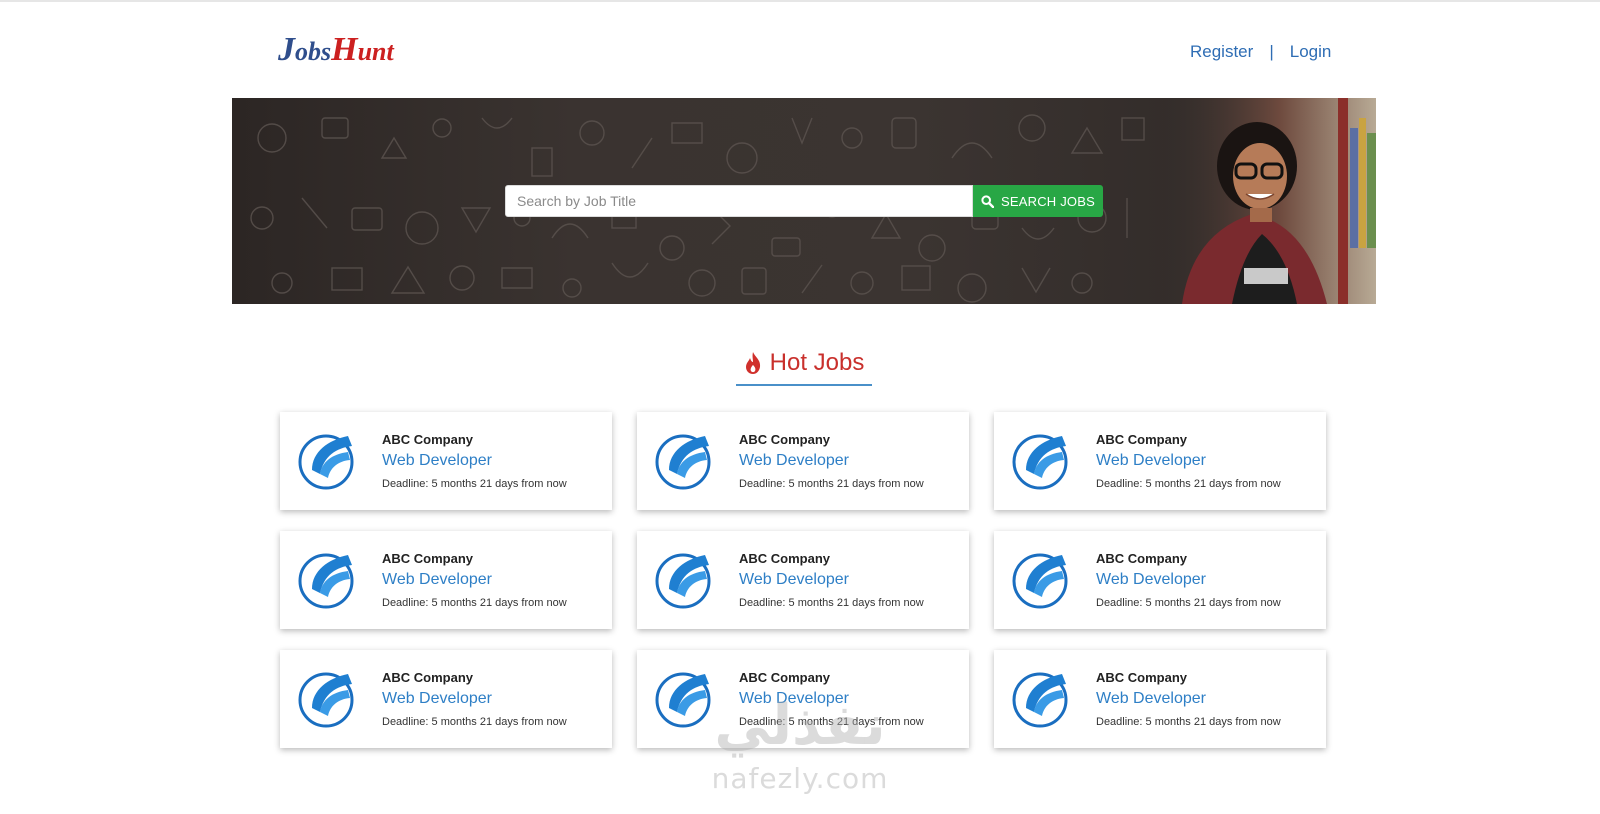 The width and height of the screenshot is (1600, 814). Describe the element at coordinates (800, 778) in the screenshot. I see `watermark-latin: nafezly.com` at that location.